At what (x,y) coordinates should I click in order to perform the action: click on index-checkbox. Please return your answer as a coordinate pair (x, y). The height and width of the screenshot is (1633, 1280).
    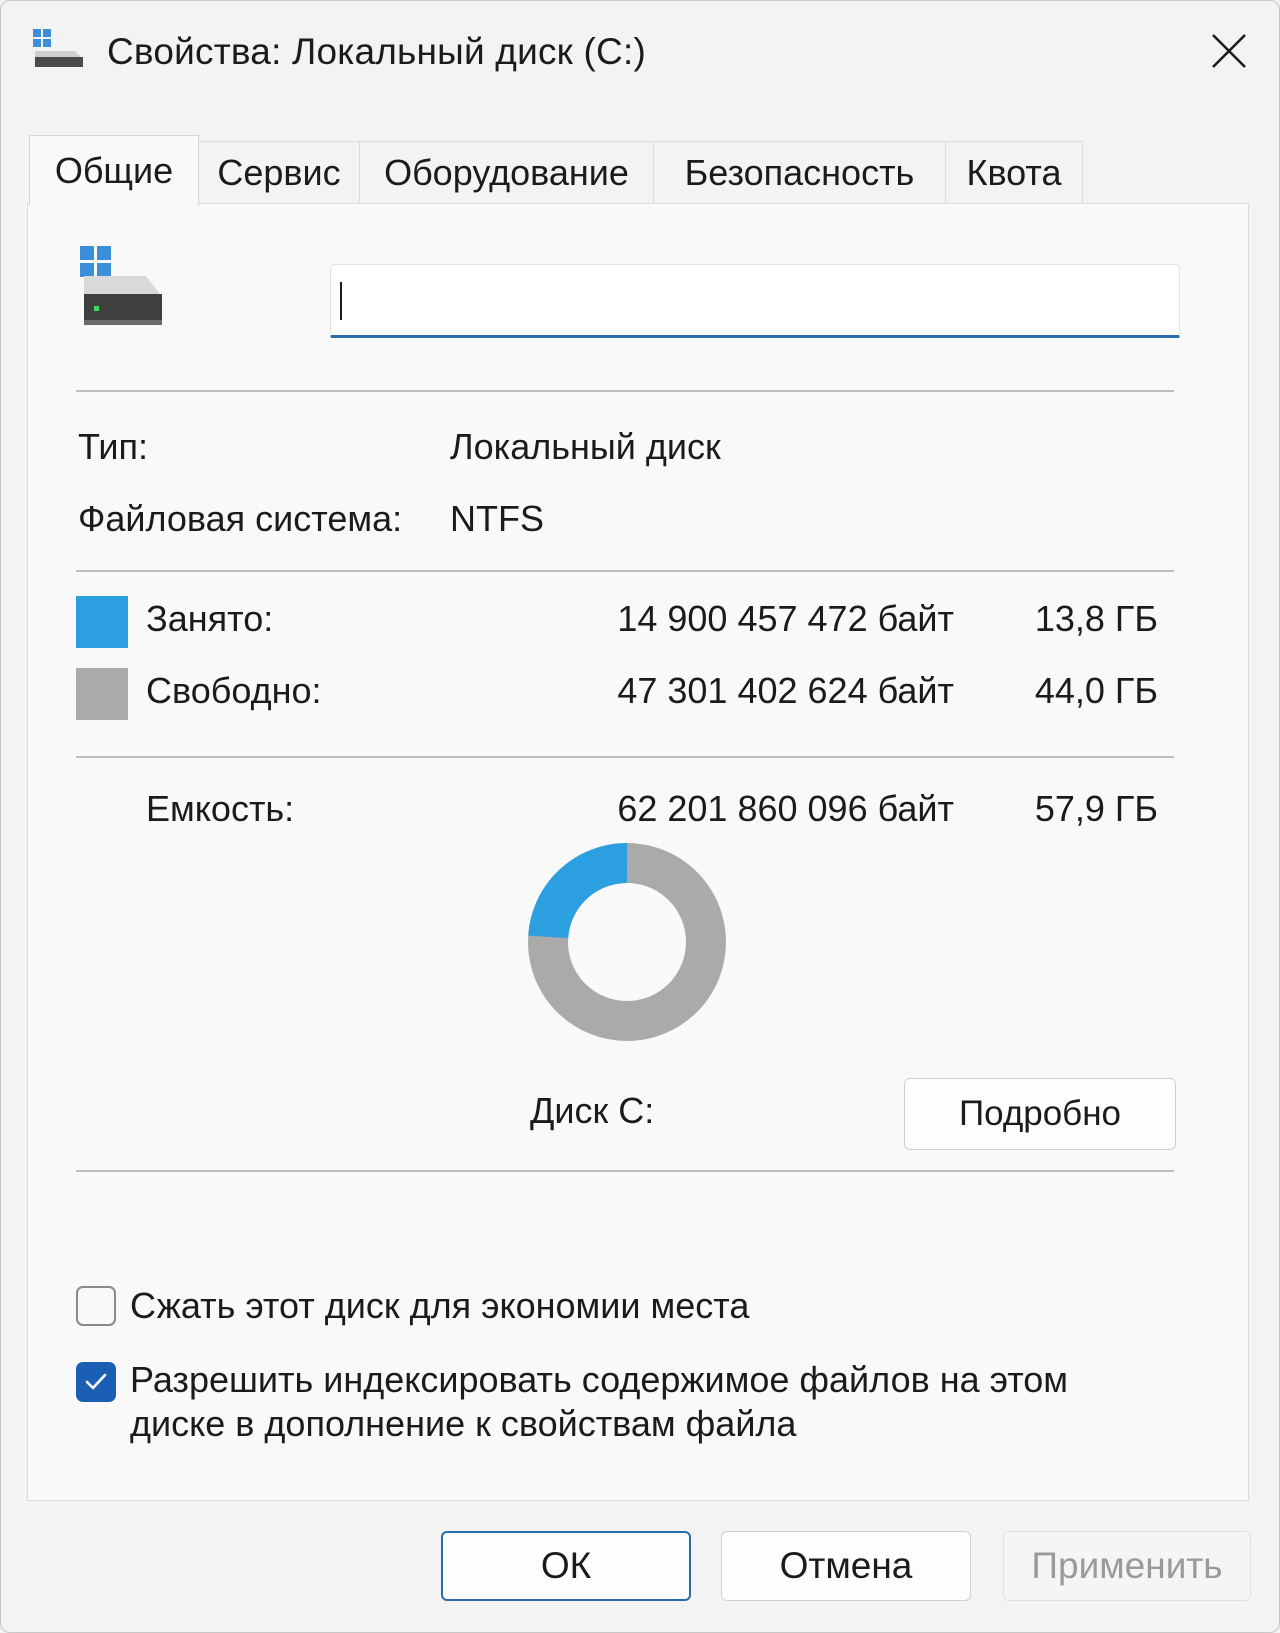
    Looking at the image, I should click on (96, 1382).